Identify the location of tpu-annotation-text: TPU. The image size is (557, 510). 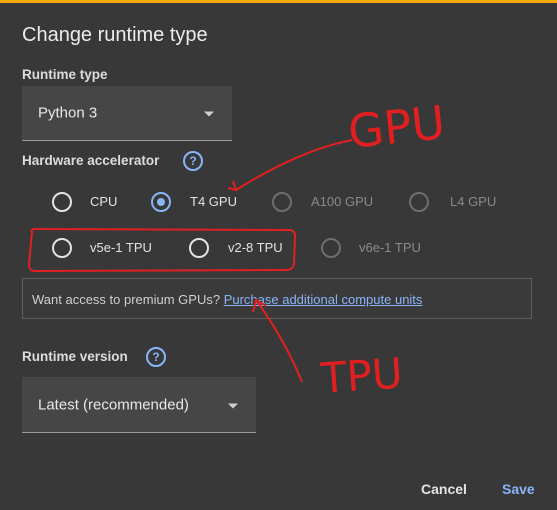
(361, 375).